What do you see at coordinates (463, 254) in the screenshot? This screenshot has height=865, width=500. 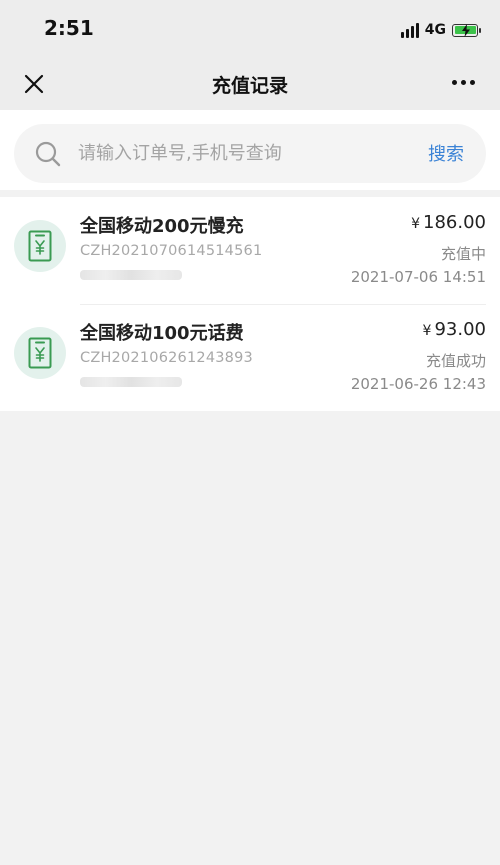 I see `record-status: 充值中` at bounding box center [463, 254].